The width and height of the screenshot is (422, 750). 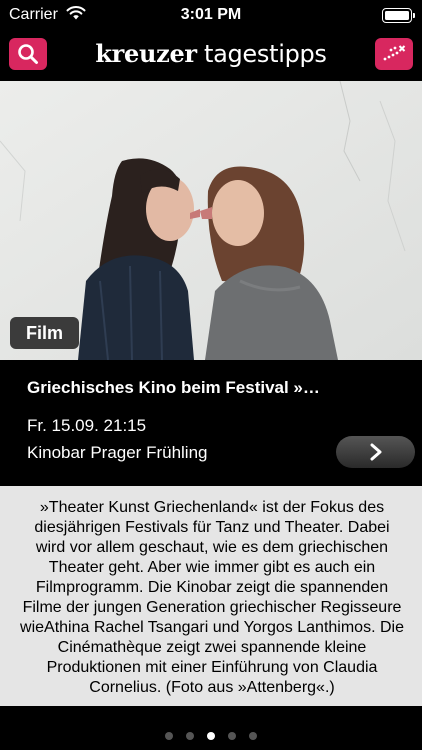 I want to click on logo-brand: kreuzer, so click(x=146, y=53).